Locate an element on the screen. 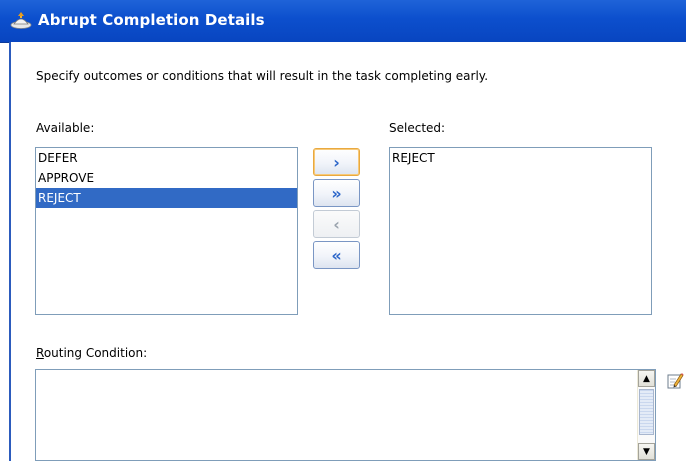  remove-all-button: « is located at coordinates (336, 255).